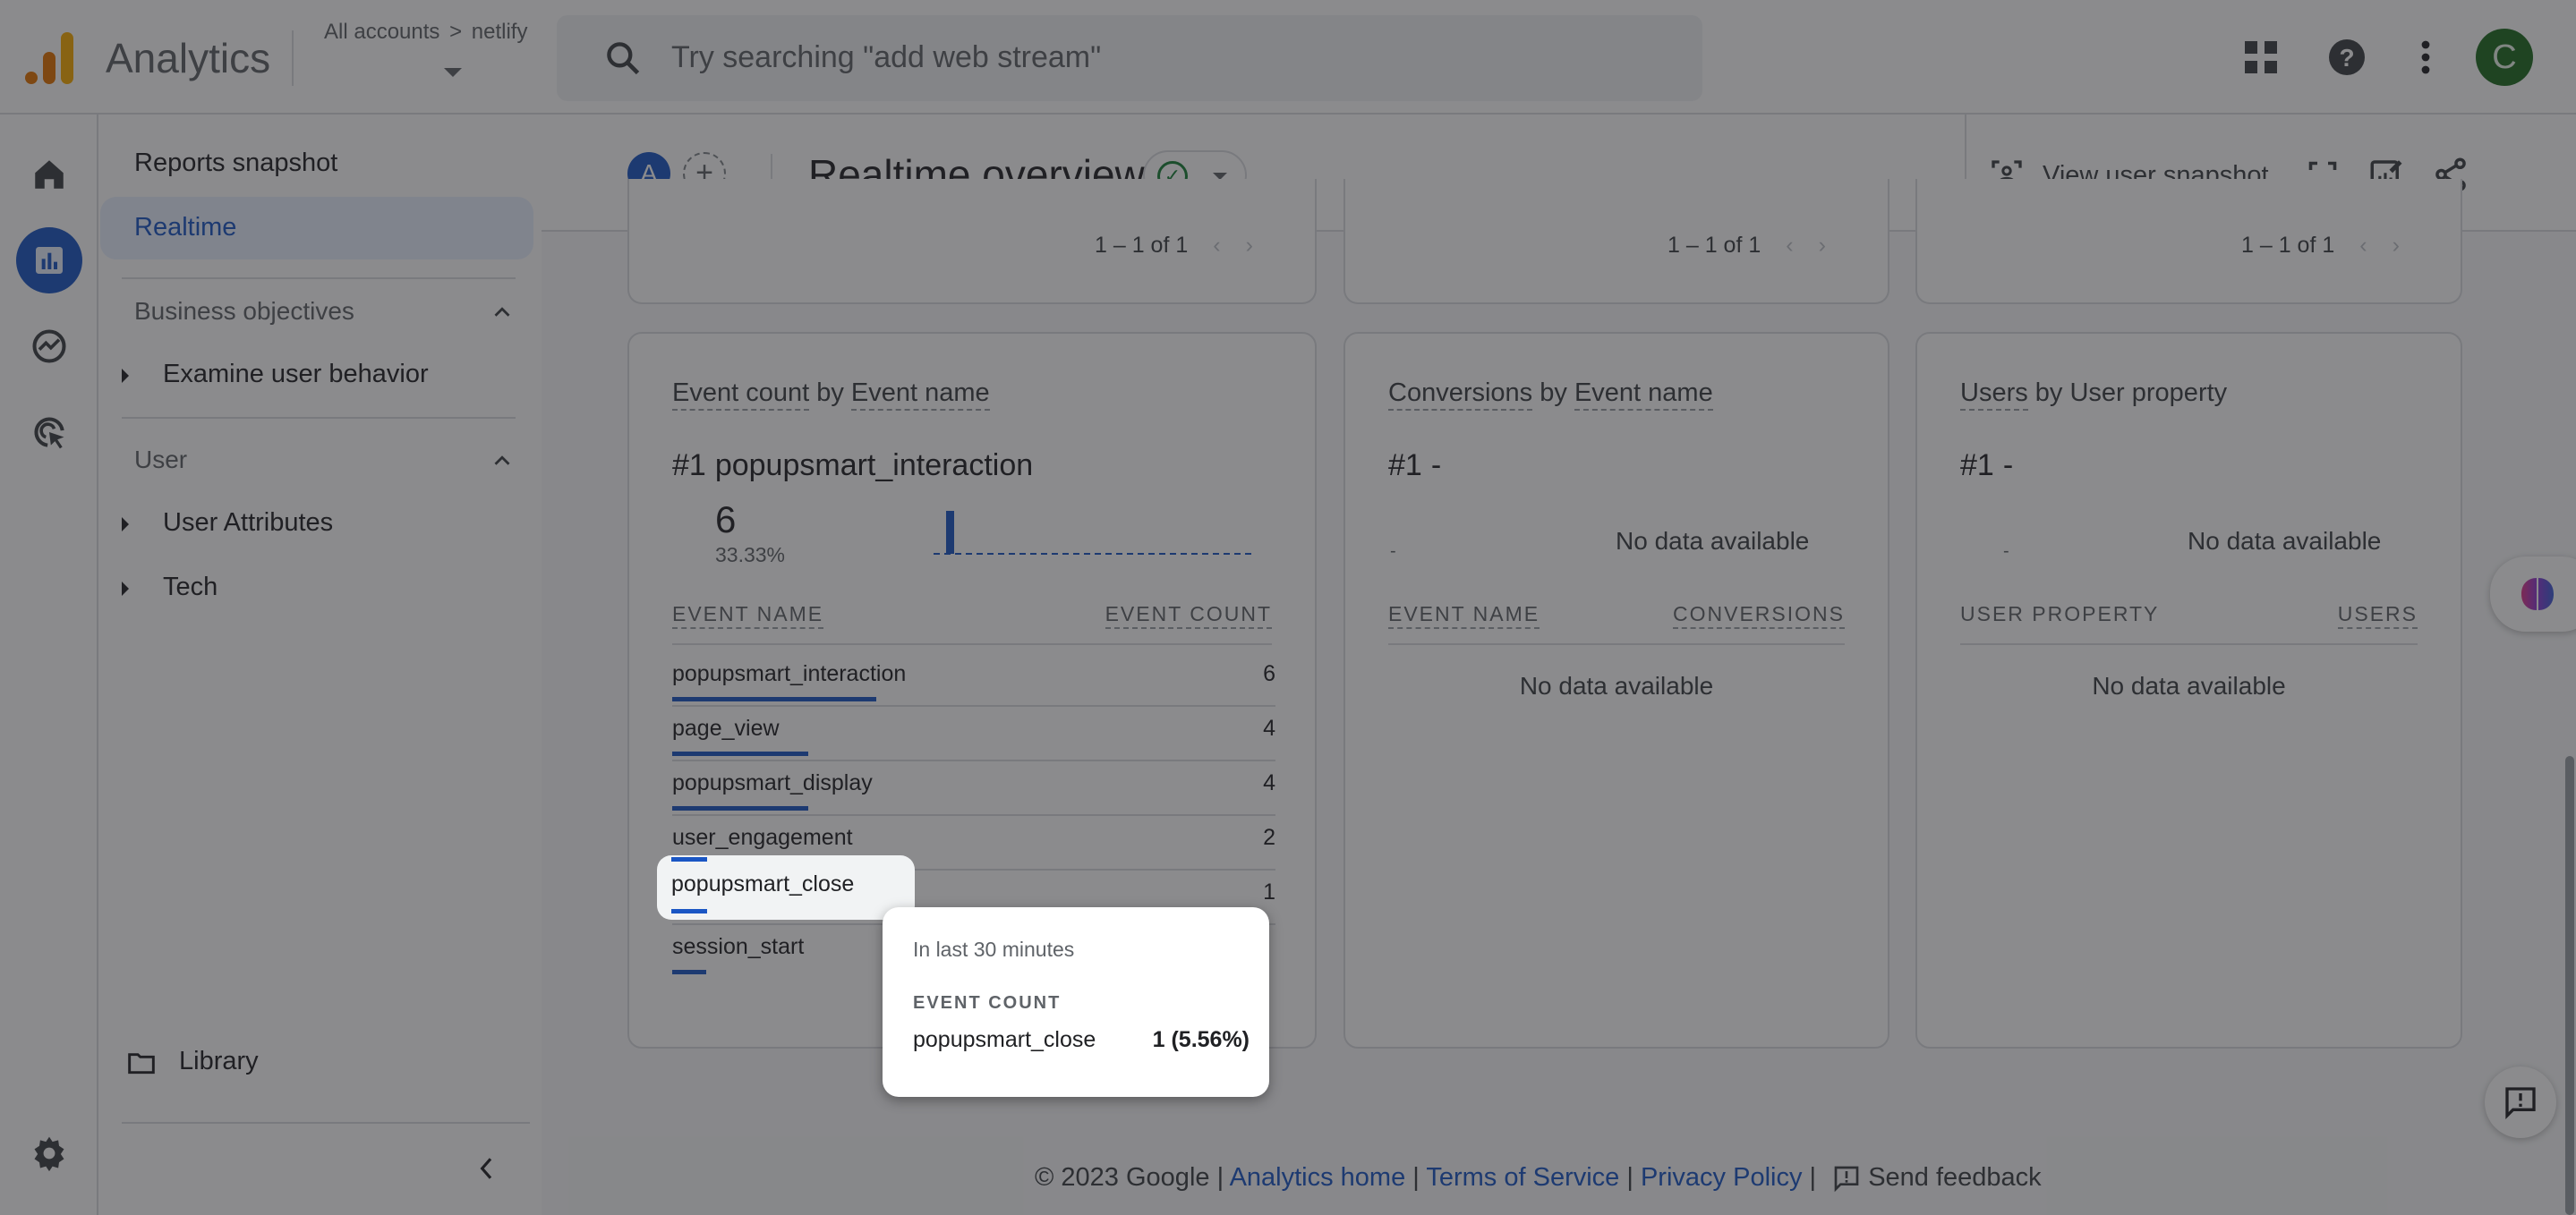 This screenshot has width=2576, height=1215. I want to click on tooltip-value: 1 (5.56%), so click(1201, 1040).